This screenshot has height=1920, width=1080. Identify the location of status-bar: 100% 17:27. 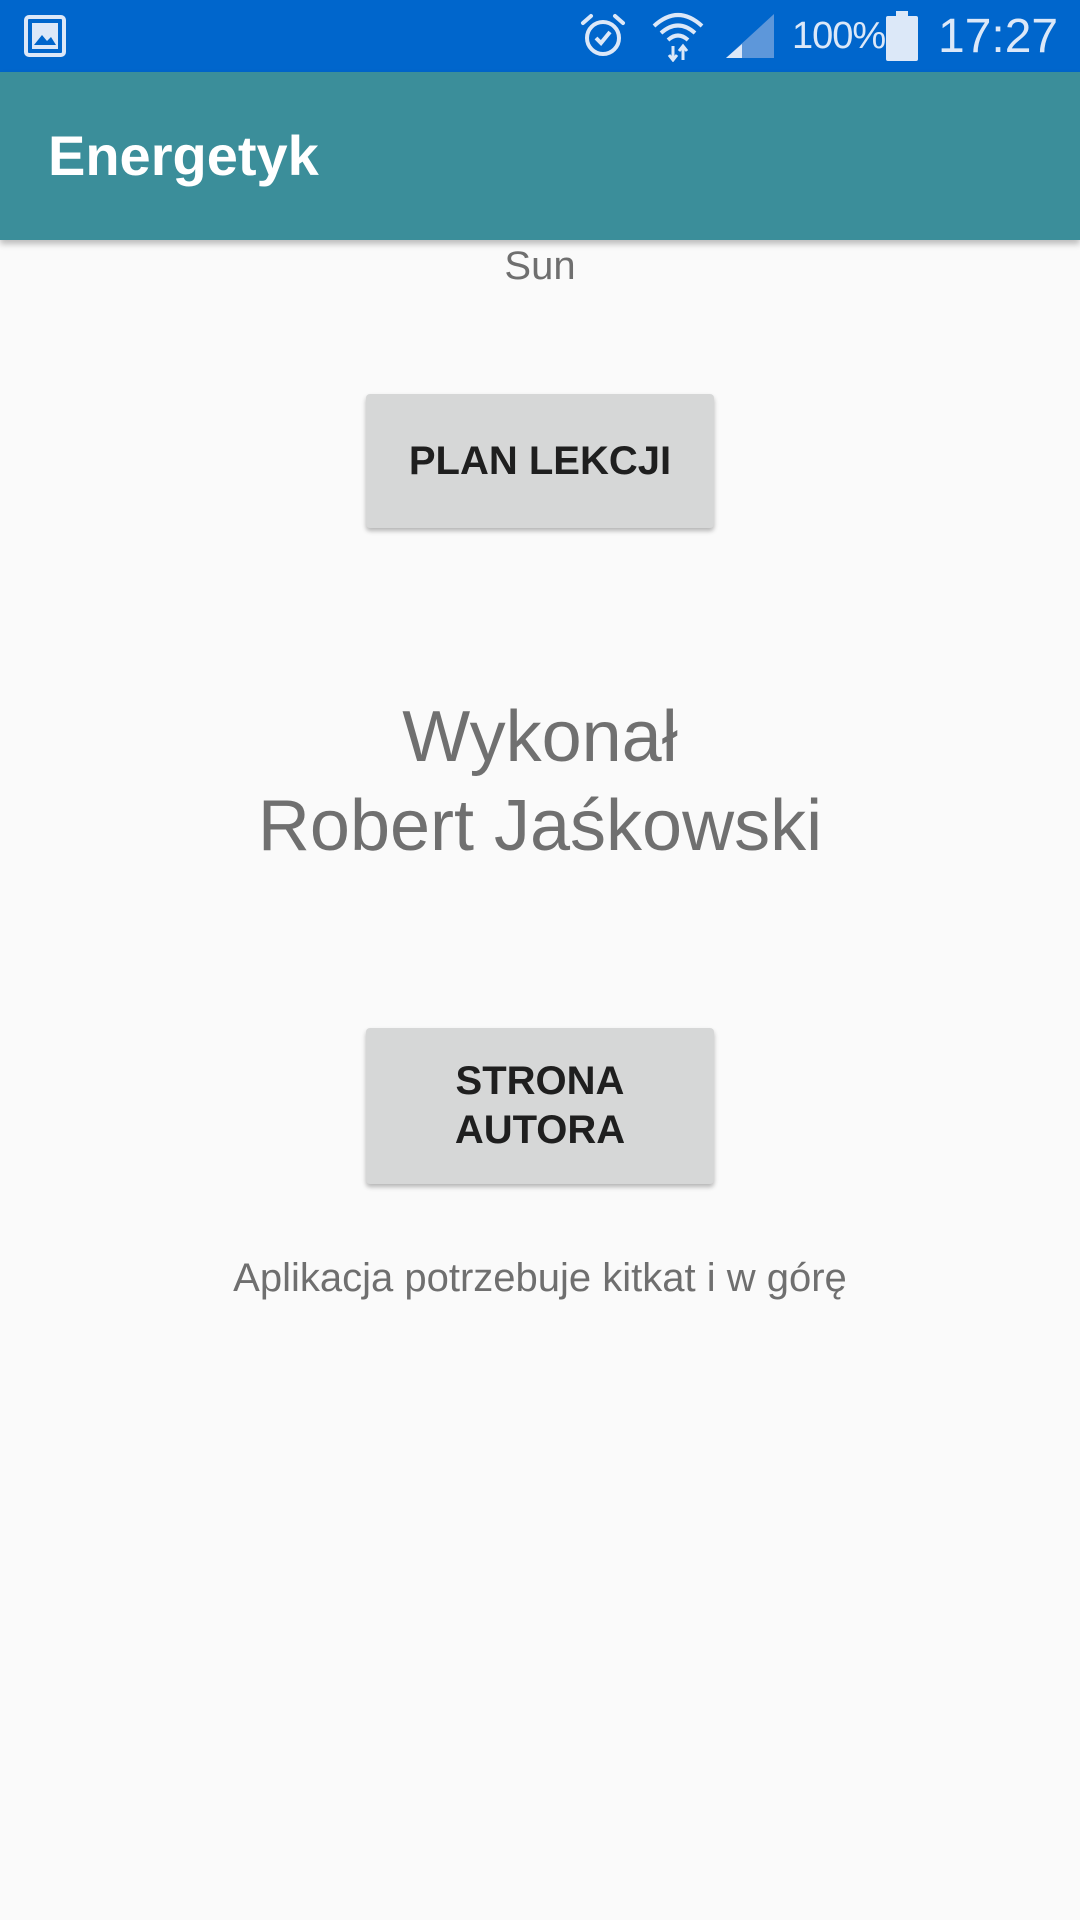
(540, 36).